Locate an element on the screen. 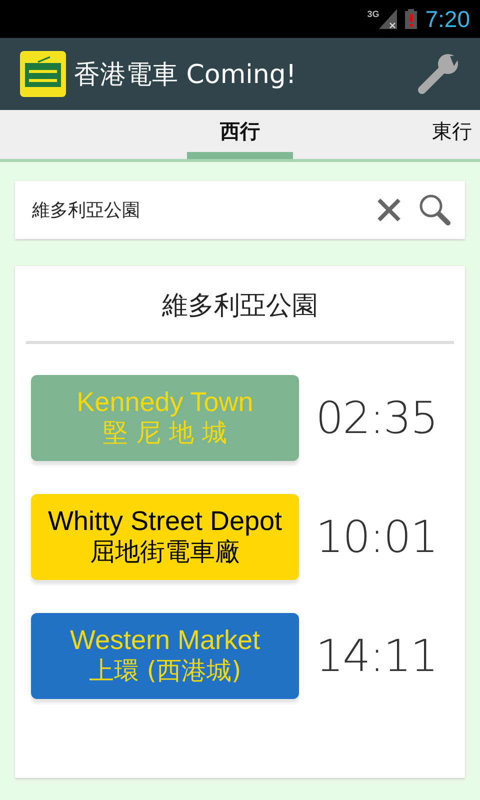 This screenshot has height=800, width=480. close-icon is located at coordinates (389, 210).